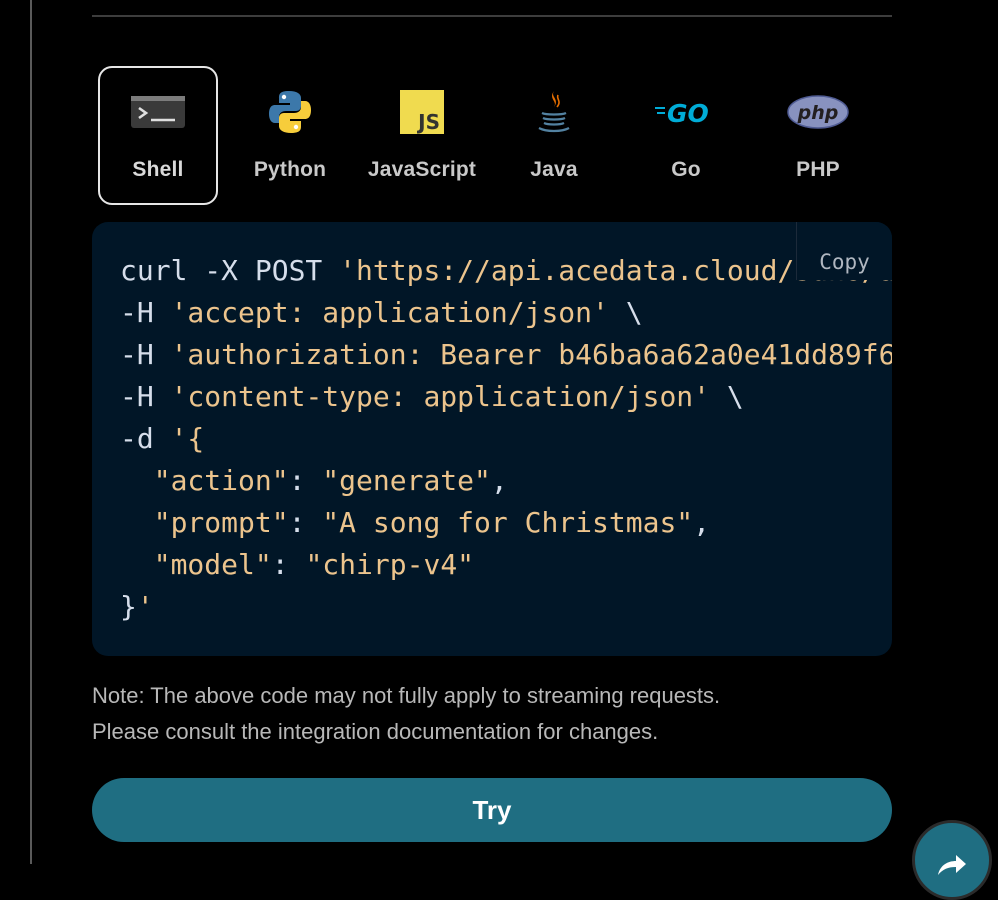 This screenshot has width=998, height=900. I want to click on tab-label: JavaScript, so click(422, 169).